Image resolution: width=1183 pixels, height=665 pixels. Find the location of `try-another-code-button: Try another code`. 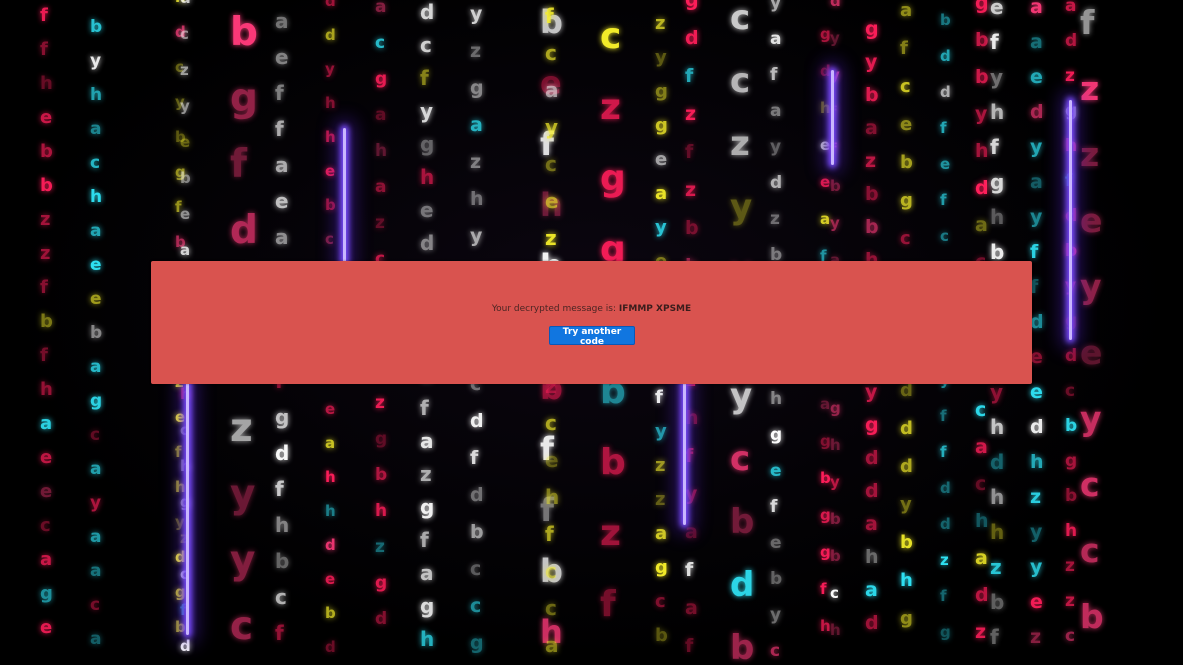

try-another-code-button: Try another code is located at coordinates (592, 336).